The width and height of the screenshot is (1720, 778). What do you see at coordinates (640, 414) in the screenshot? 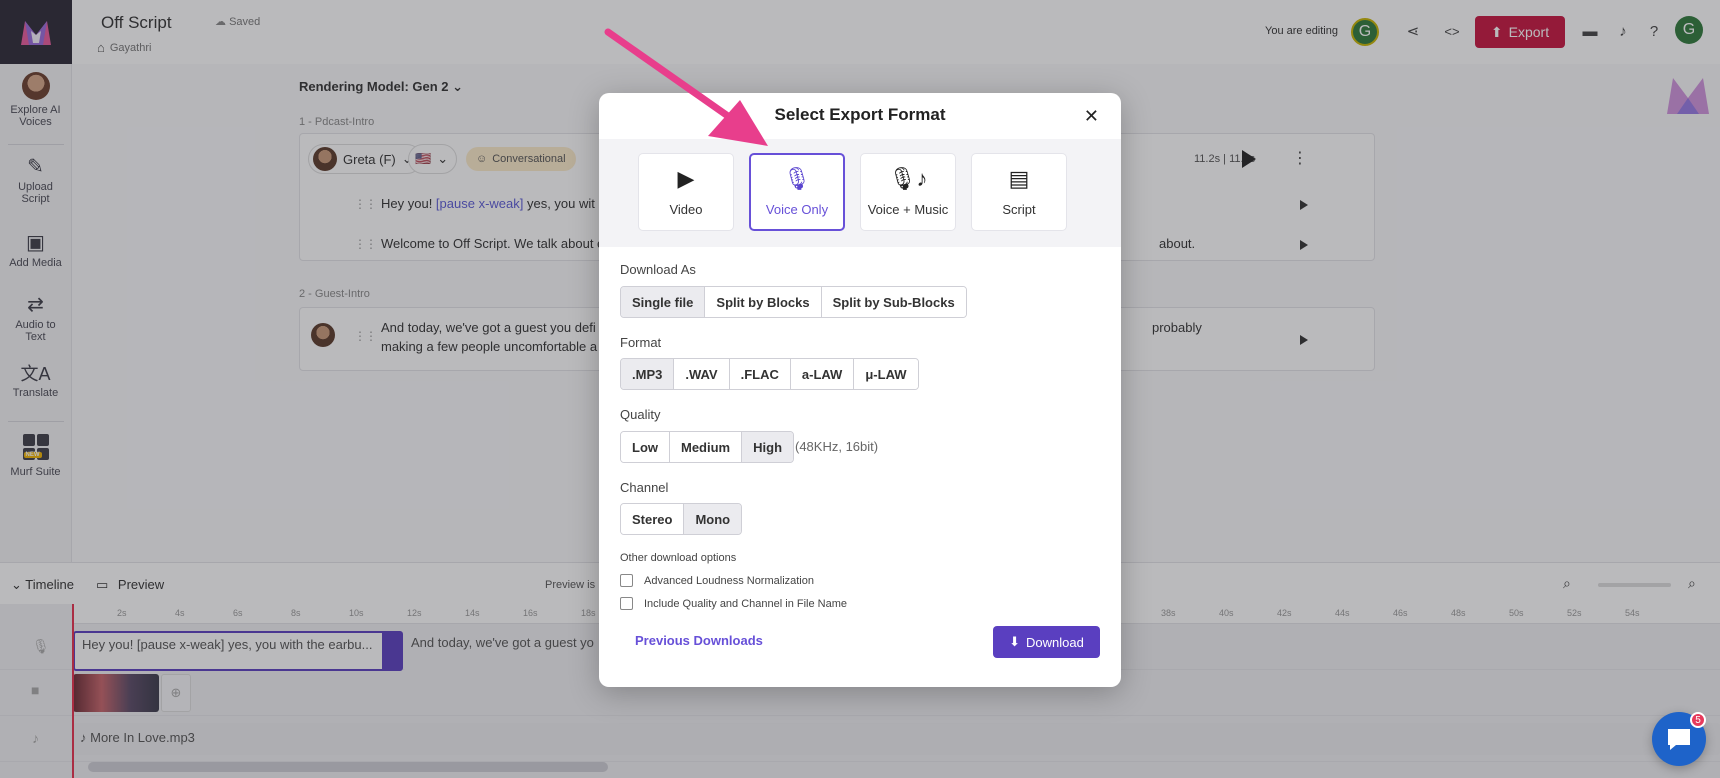
I see `quality-label: Quality` at bounding box center [640, 414].